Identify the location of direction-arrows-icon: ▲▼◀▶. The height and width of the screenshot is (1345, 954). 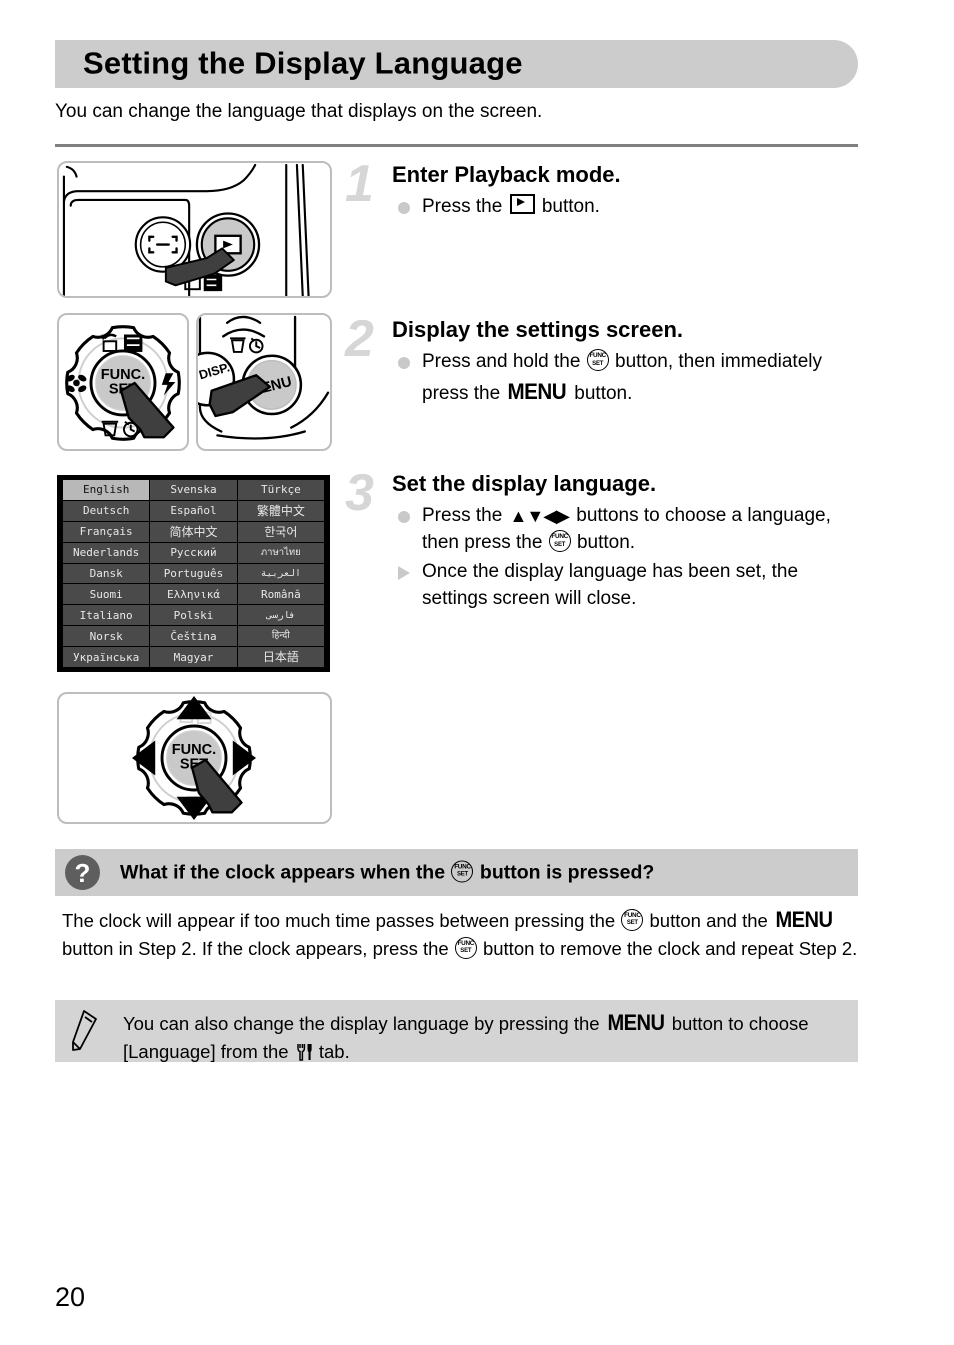
(539, 516).